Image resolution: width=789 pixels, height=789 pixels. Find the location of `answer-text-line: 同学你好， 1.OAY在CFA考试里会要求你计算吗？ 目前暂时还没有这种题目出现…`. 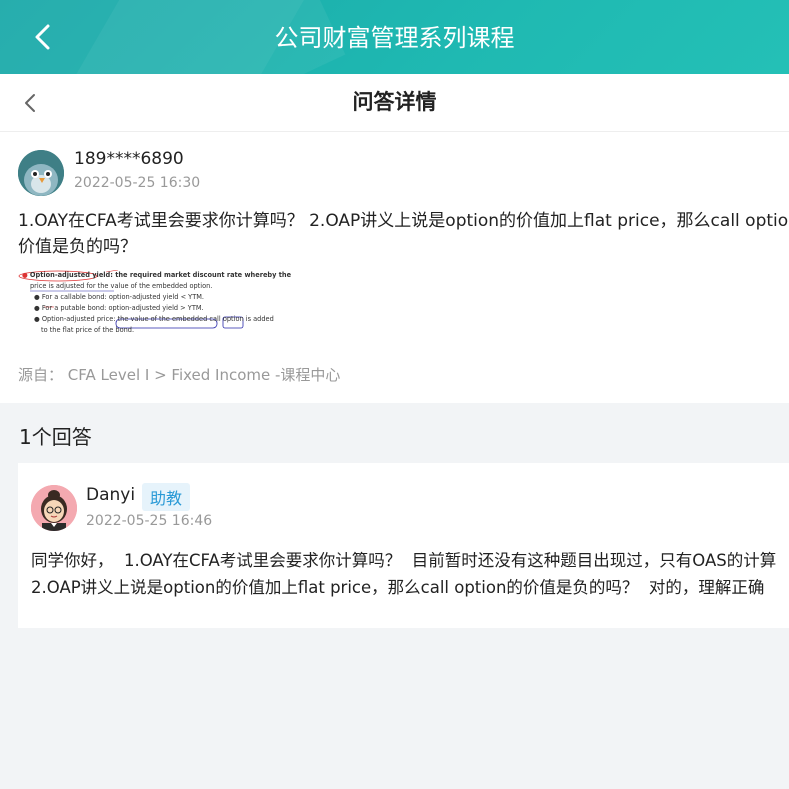

answer-text-line: 同学你好， 1.OAY在CFA考试里会要求你计算吗？ 目前暂时还没有这种题目出现… is located at coordinates (404, 560).